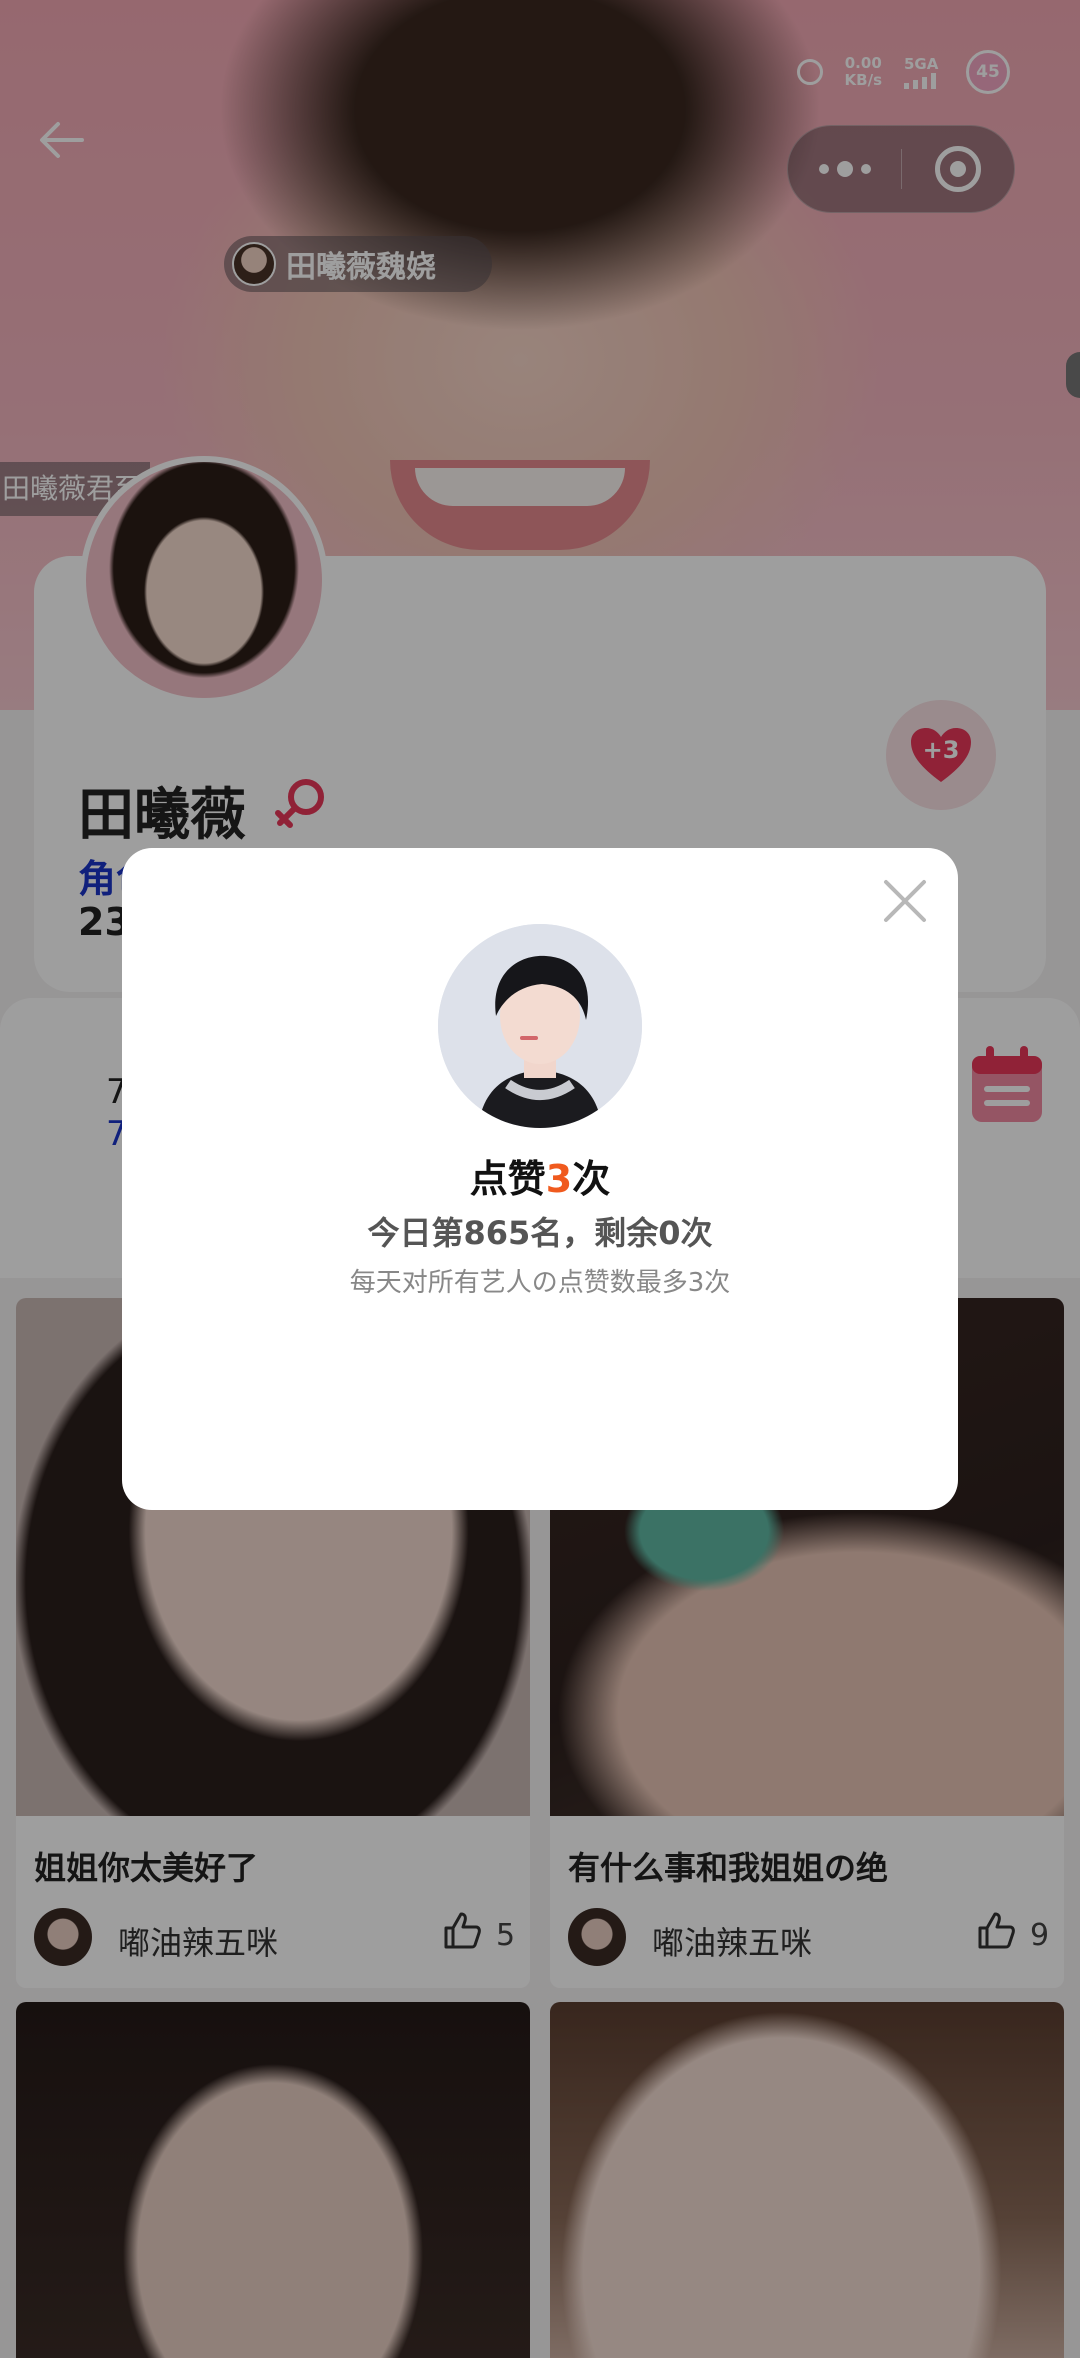  I want to click on avatar-portrait, so click(540, 1026).